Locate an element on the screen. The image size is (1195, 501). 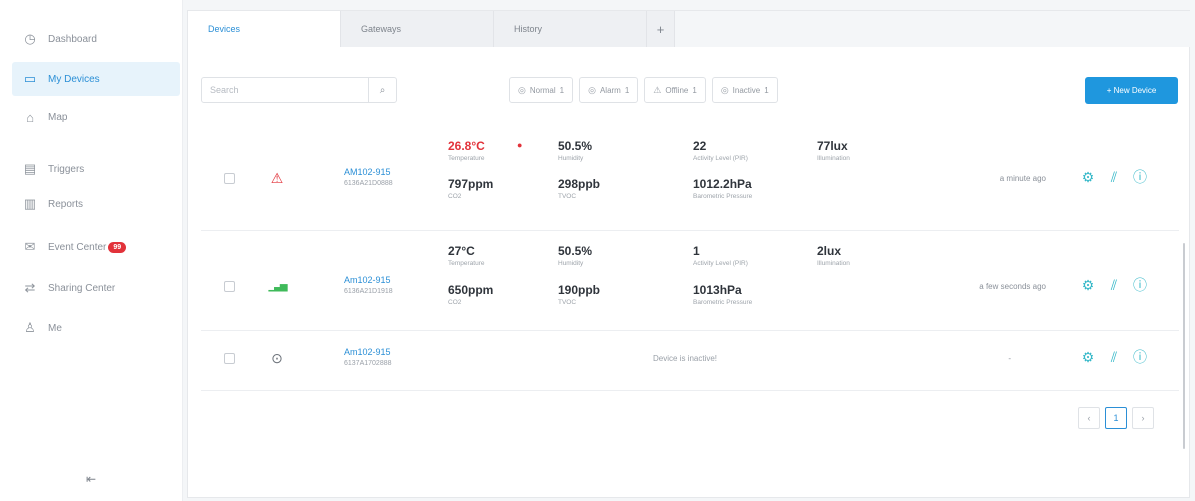
filter-alarm: ◎ Alarm 1 is located at coordinates (609, 90).